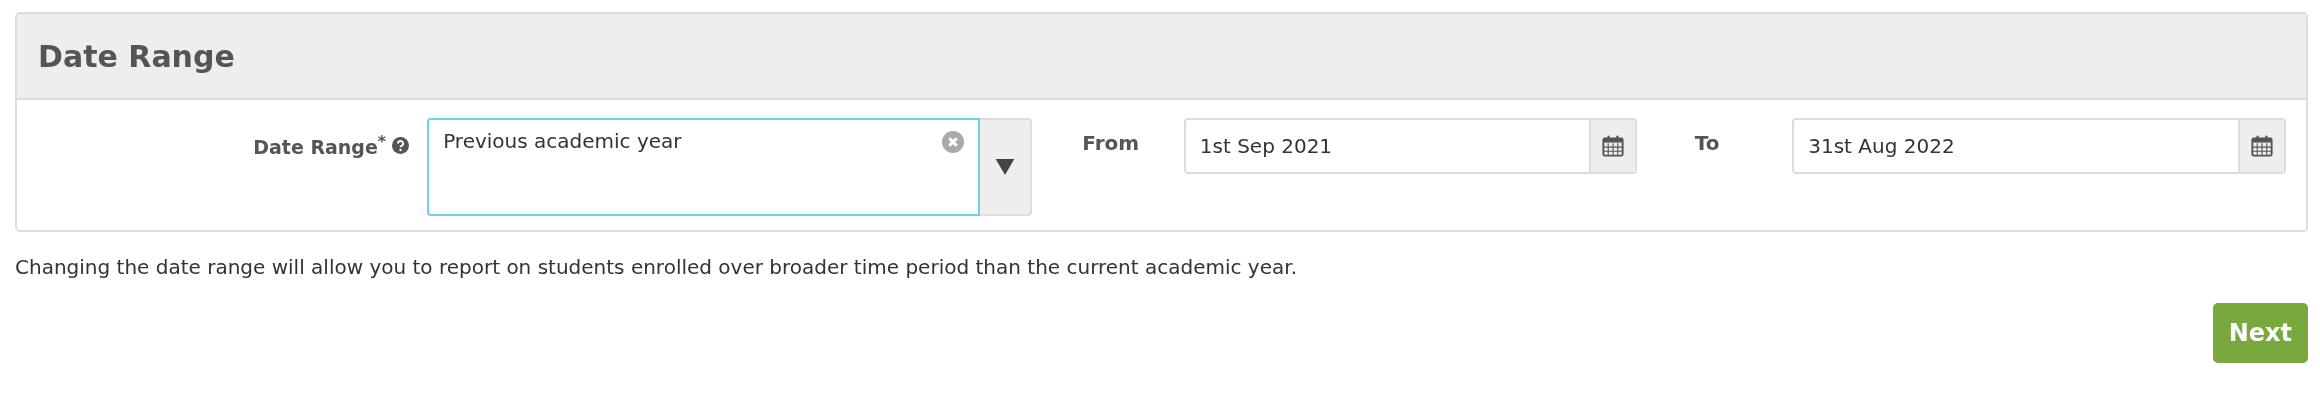  I want to click on dropdown-button, so click(1006, 167).